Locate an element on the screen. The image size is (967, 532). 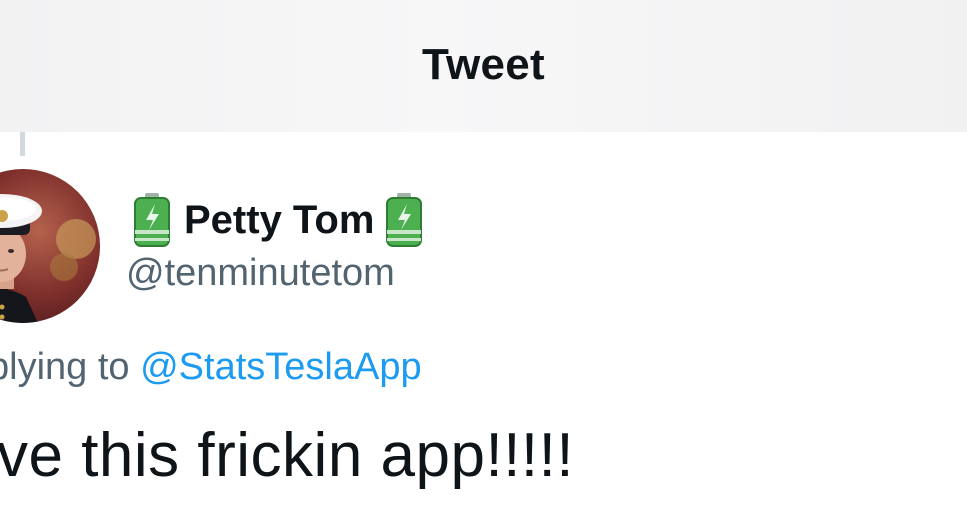
tweet-body-text: ove this frickin app!!!!! is located at coordinates (287, 455).